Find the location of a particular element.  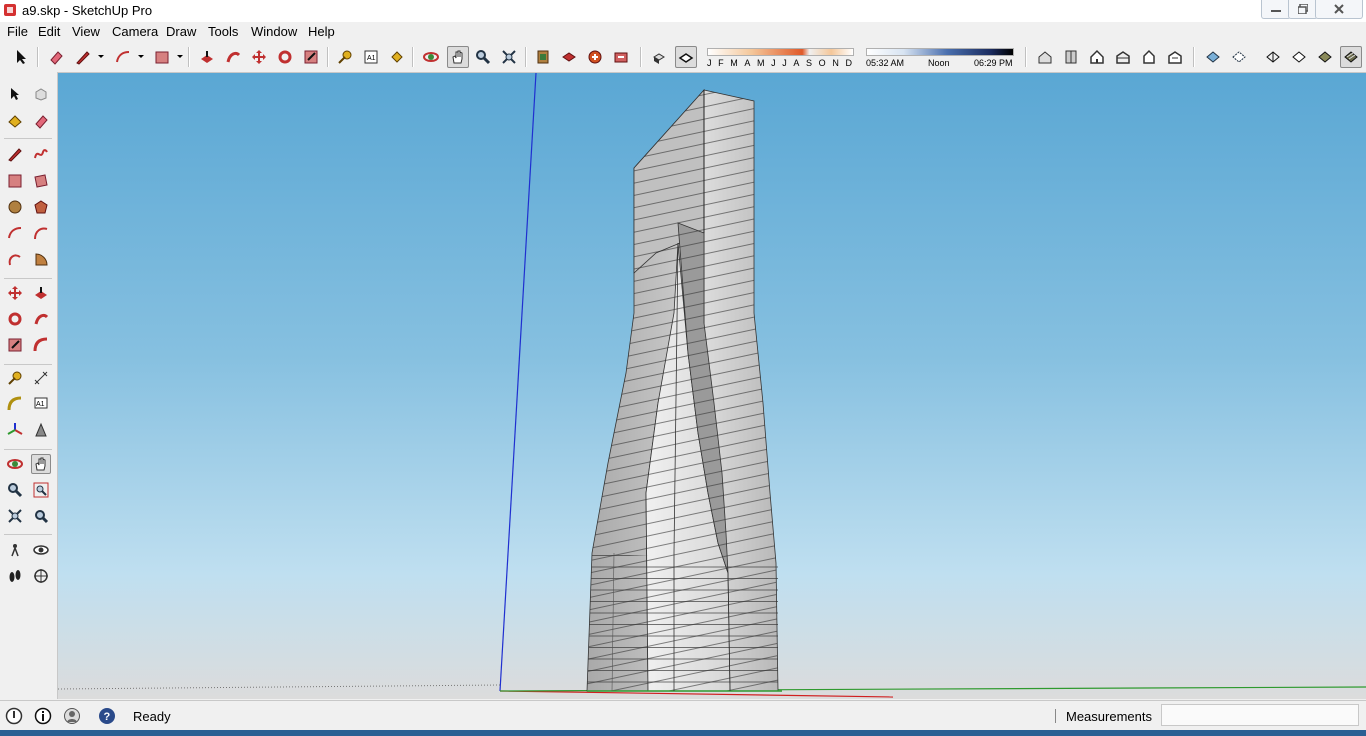

rotate-tool is located at coordinates (15, 319).